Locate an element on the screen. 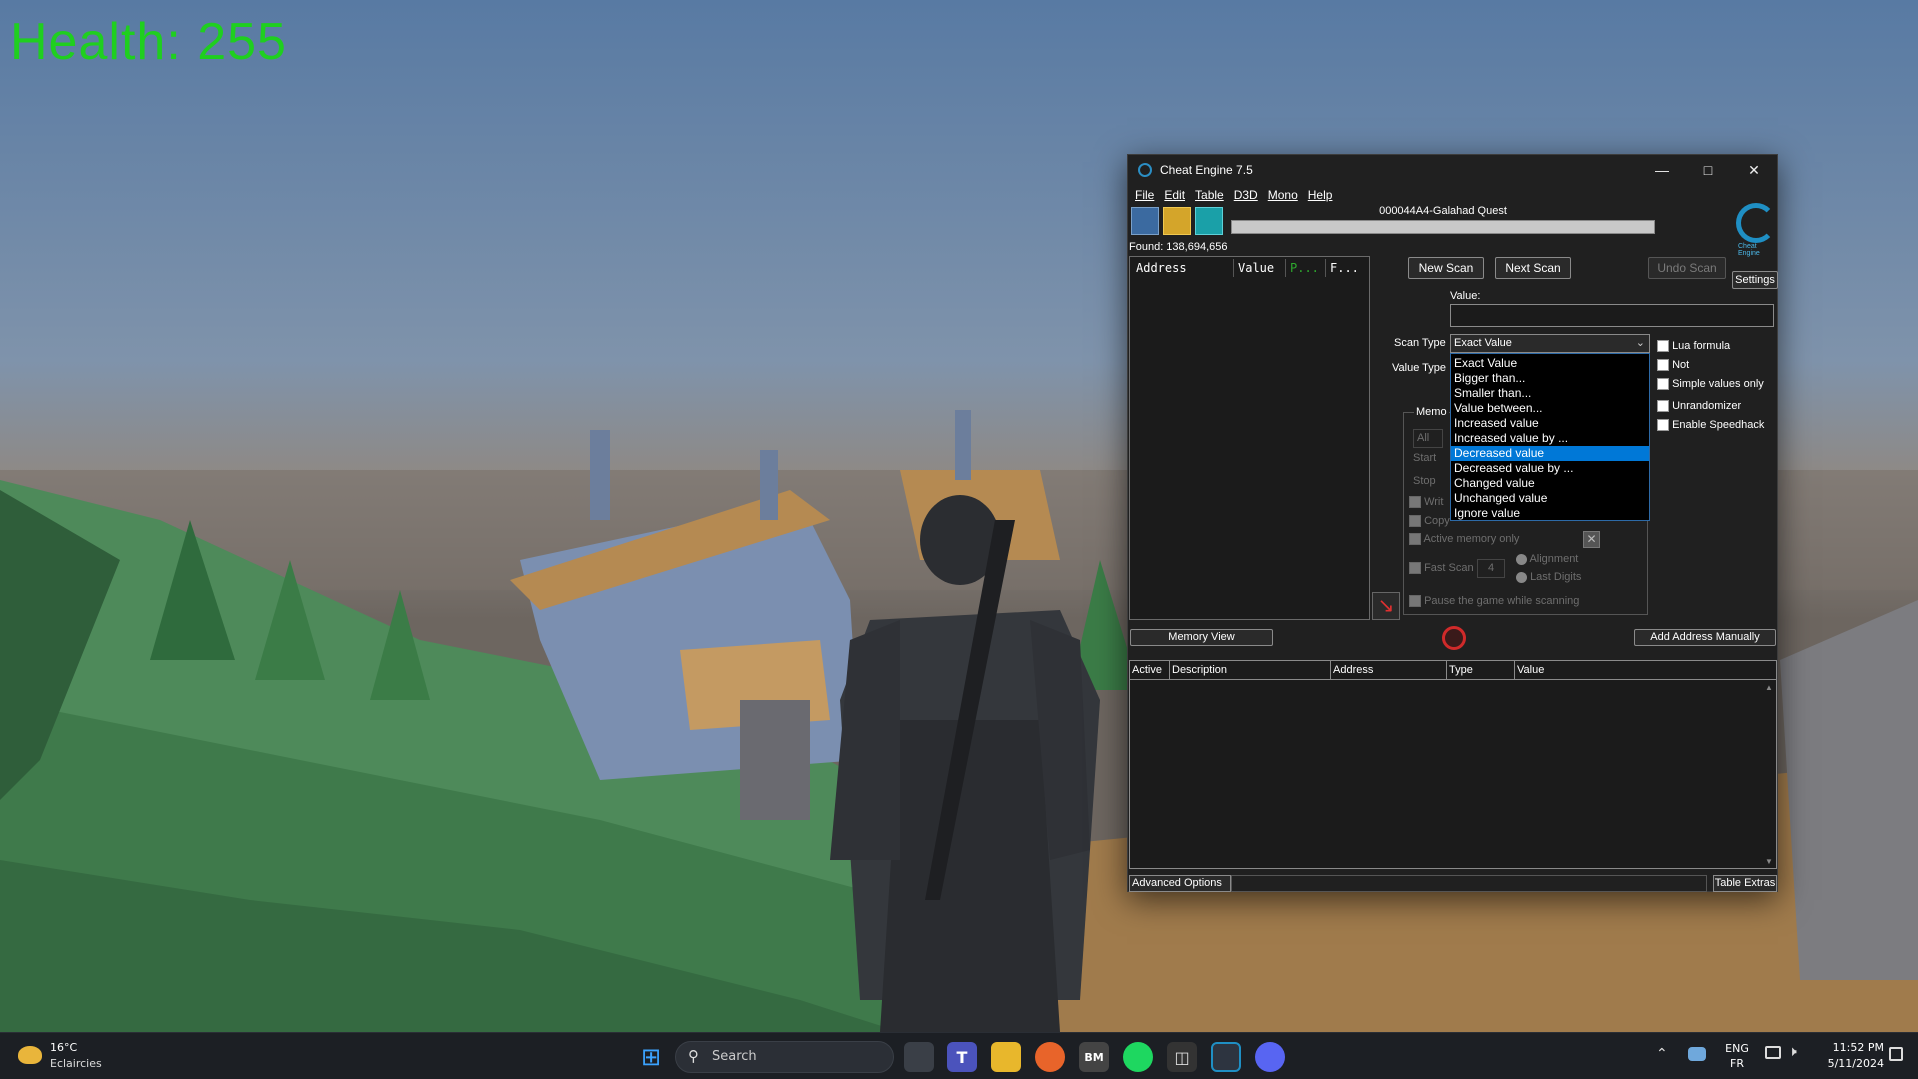 This screenshot has width=1918, height=1079. weather-desc: Eclaircies is located at coordinates (76, 1063).